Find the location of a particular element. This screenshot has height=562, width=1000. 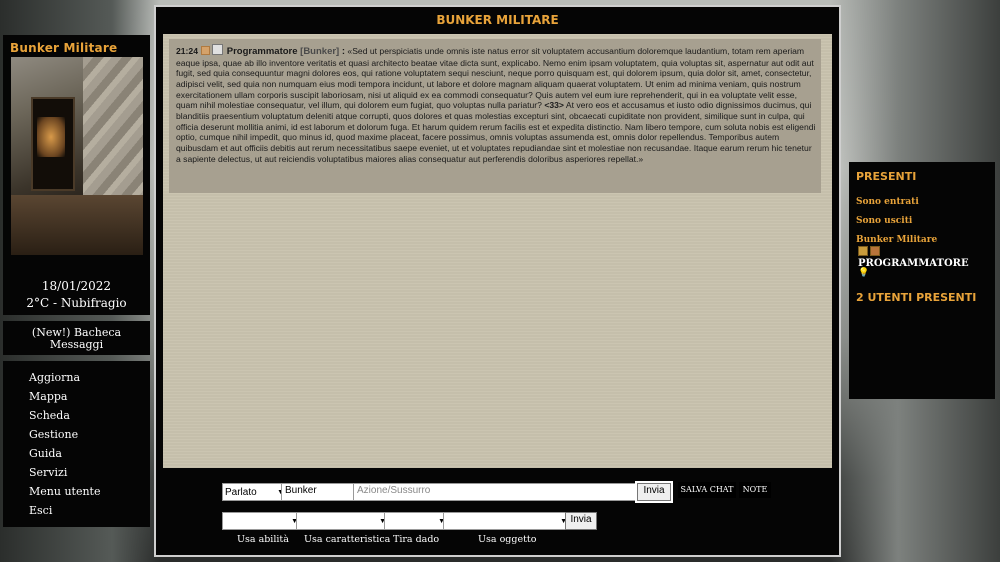

send-button: Invia is located at coordinates (654, 492).